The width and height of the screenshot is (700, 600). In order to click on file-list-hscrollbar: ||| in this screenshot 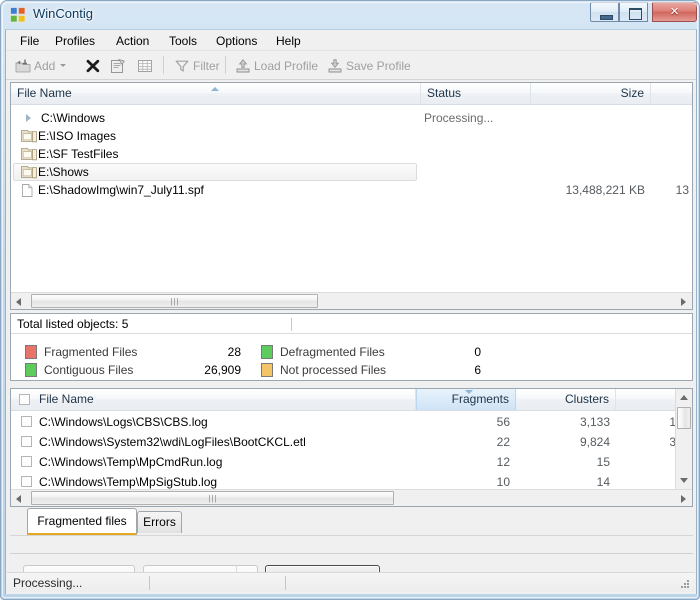, I will do `click(351, 300)`.